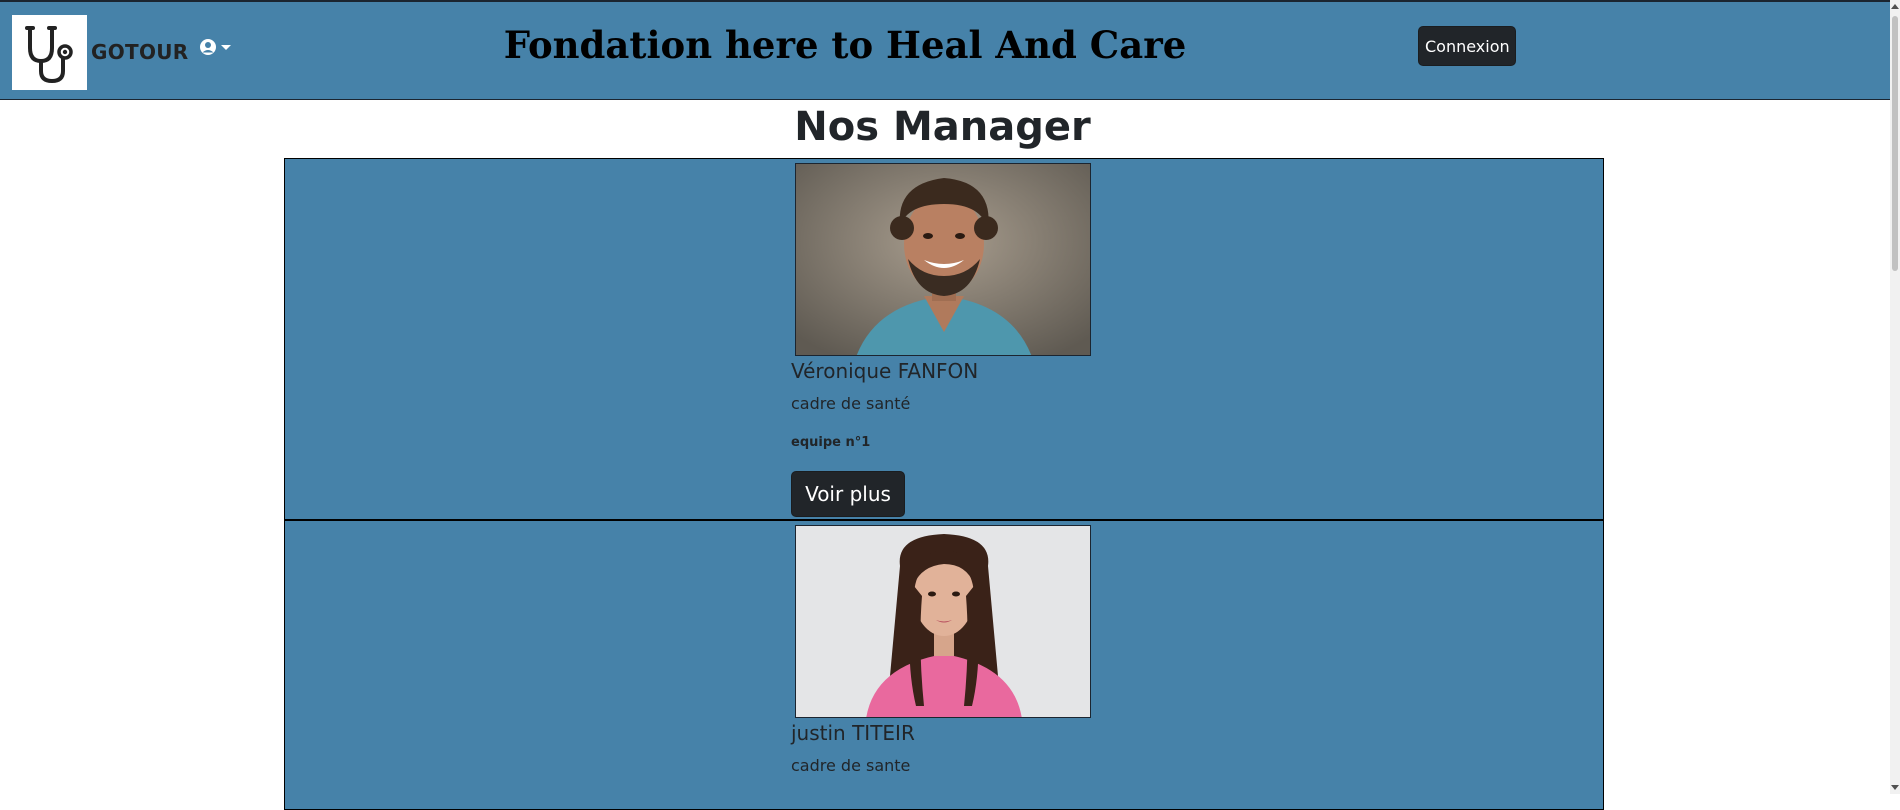 The height and width of the screenshot is (810, 1900). I want to click on page-title: Nos Manager, so click(942, 127).